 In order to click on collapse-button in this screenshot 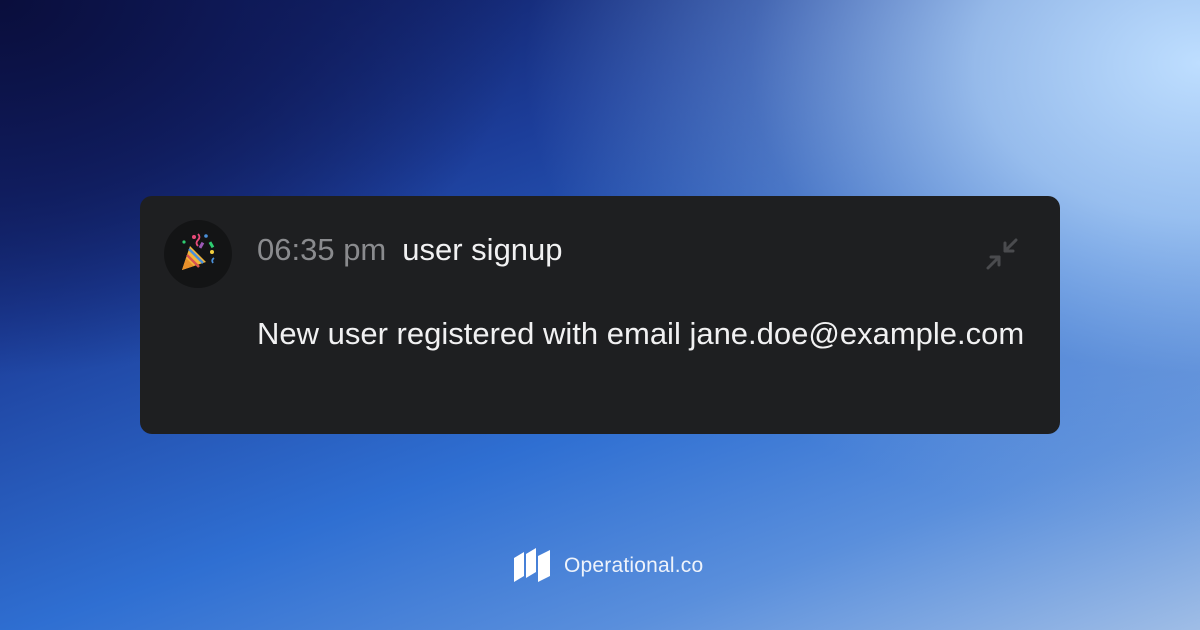, I will do `click(1002, 256)`.